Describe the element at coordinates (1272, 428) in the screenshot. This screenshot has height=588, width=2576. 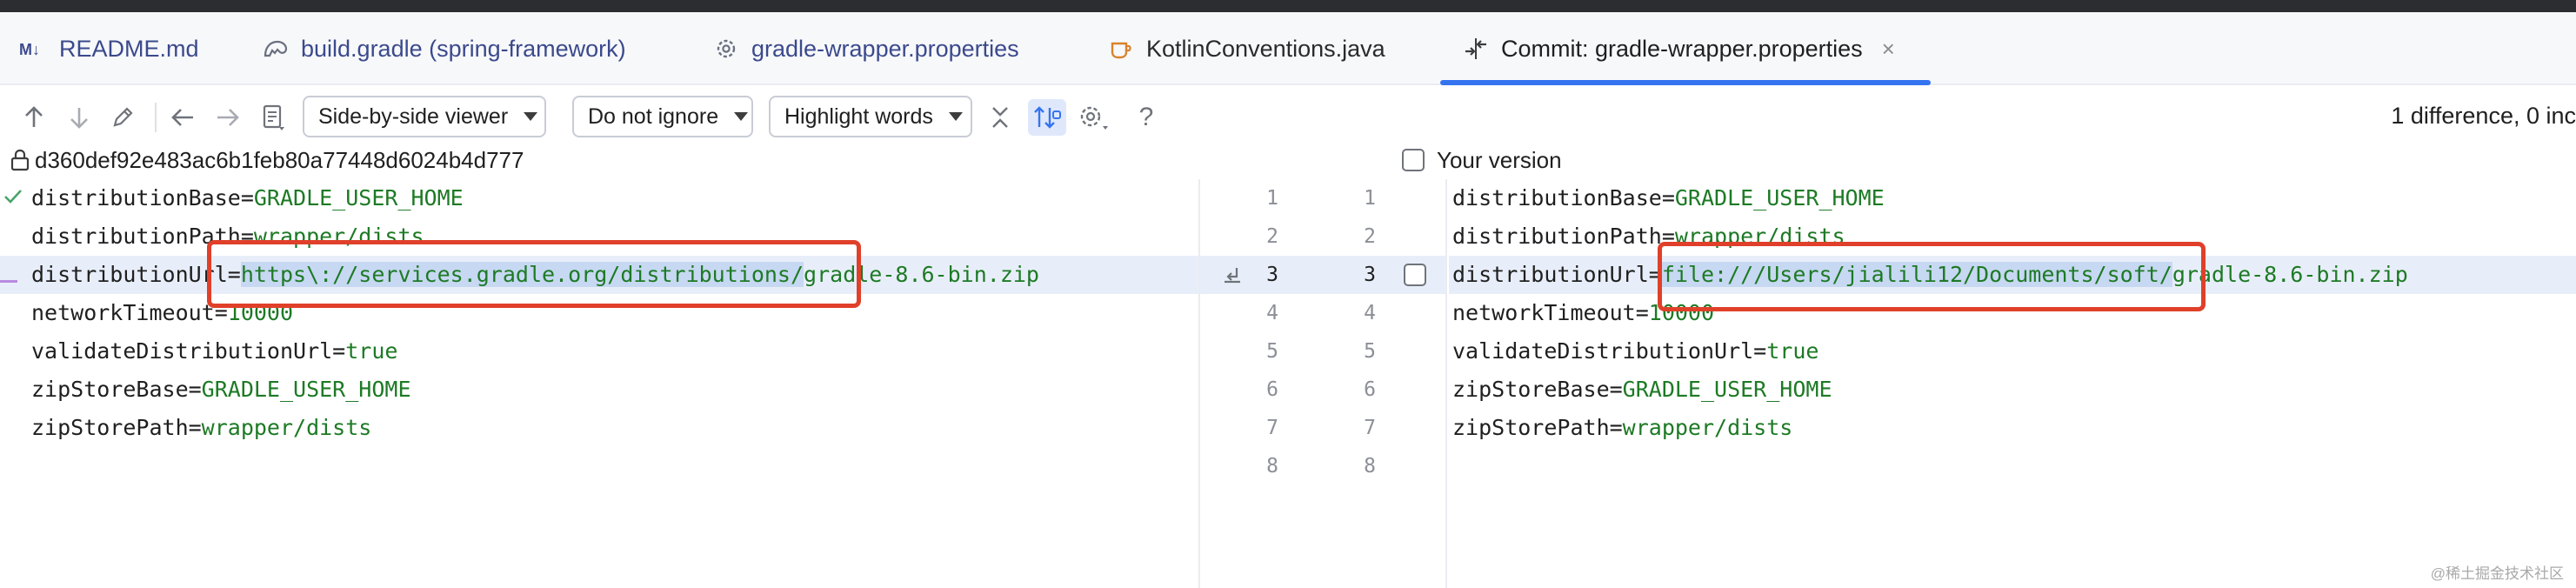
I see `left-line-number: 7` at that location.